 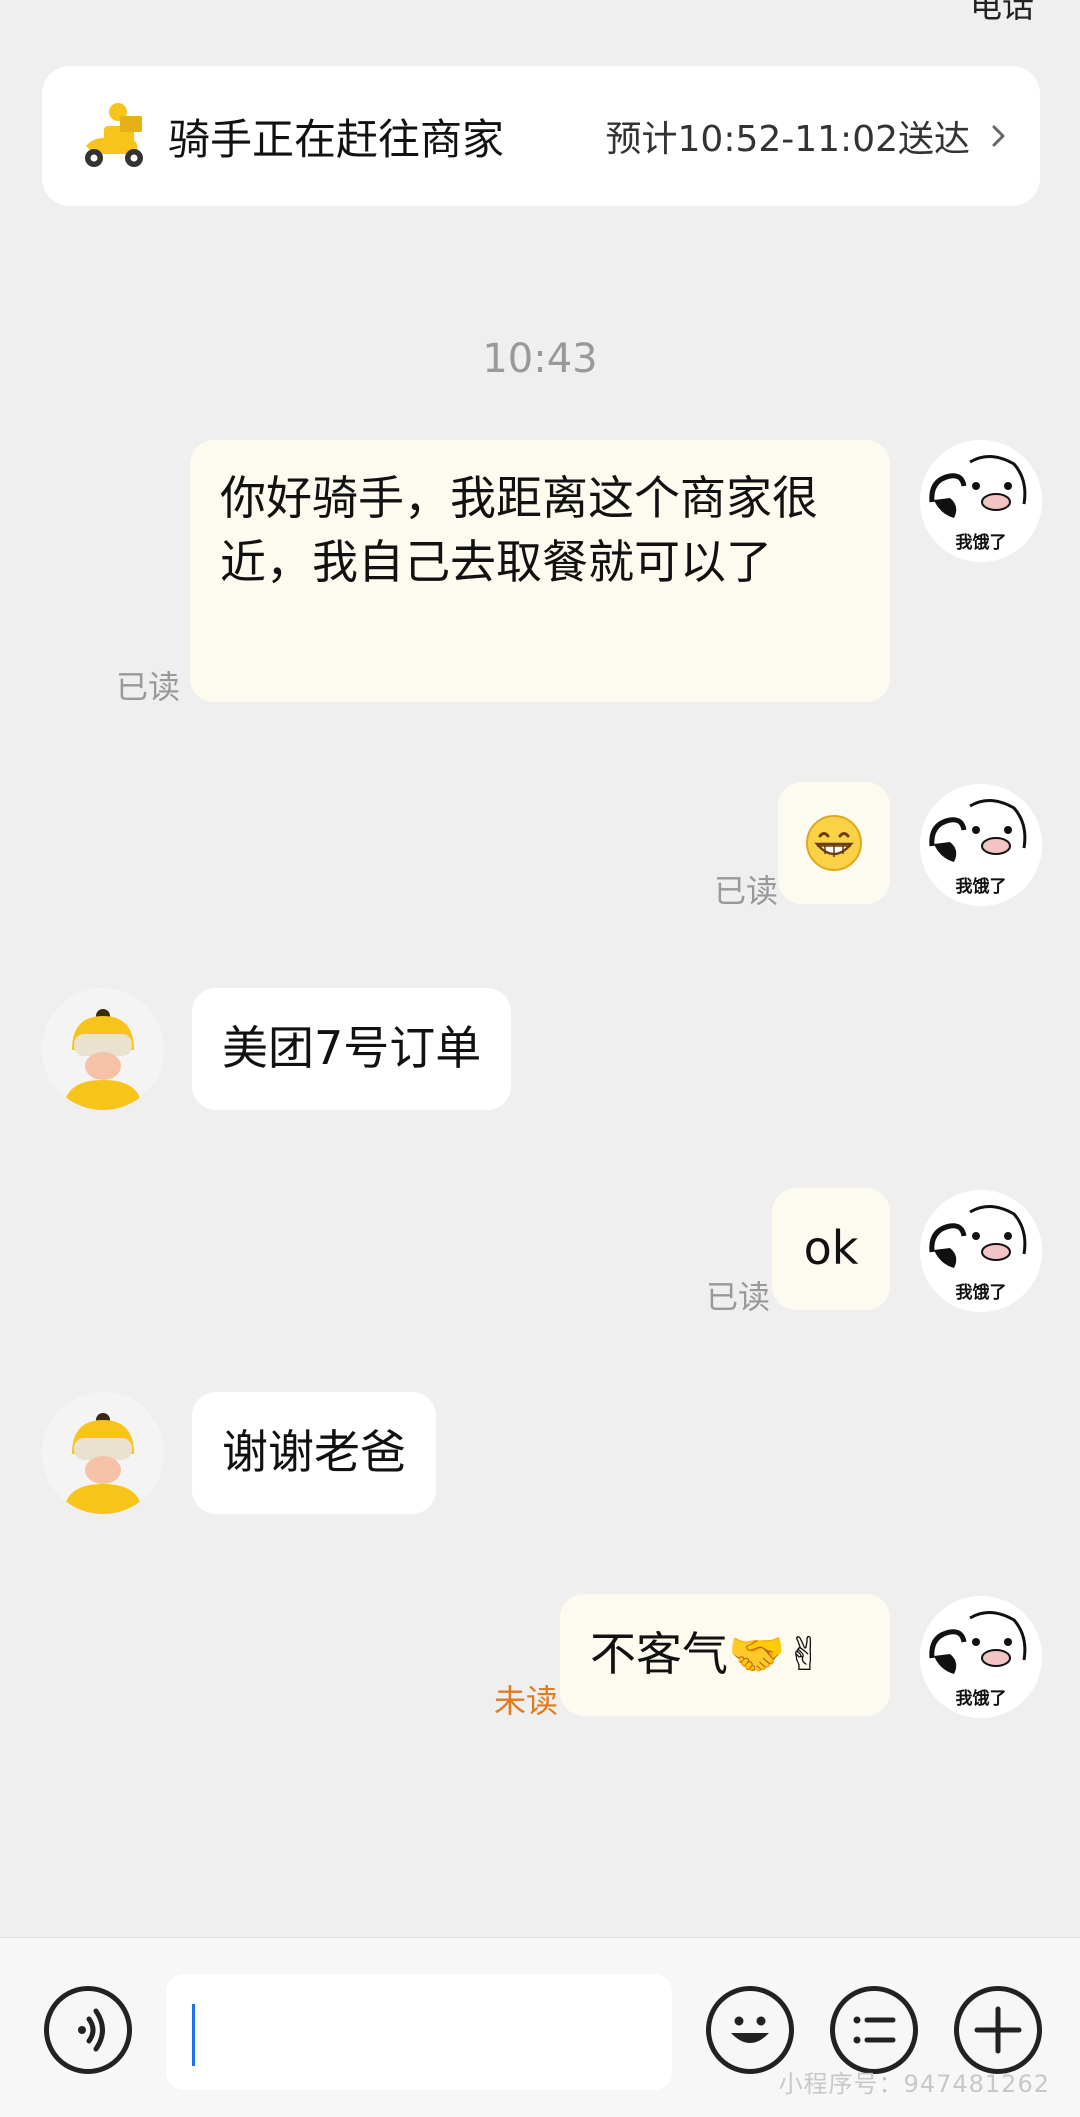 I want to click on grinning-face-icon, so click(x=834, y=843).